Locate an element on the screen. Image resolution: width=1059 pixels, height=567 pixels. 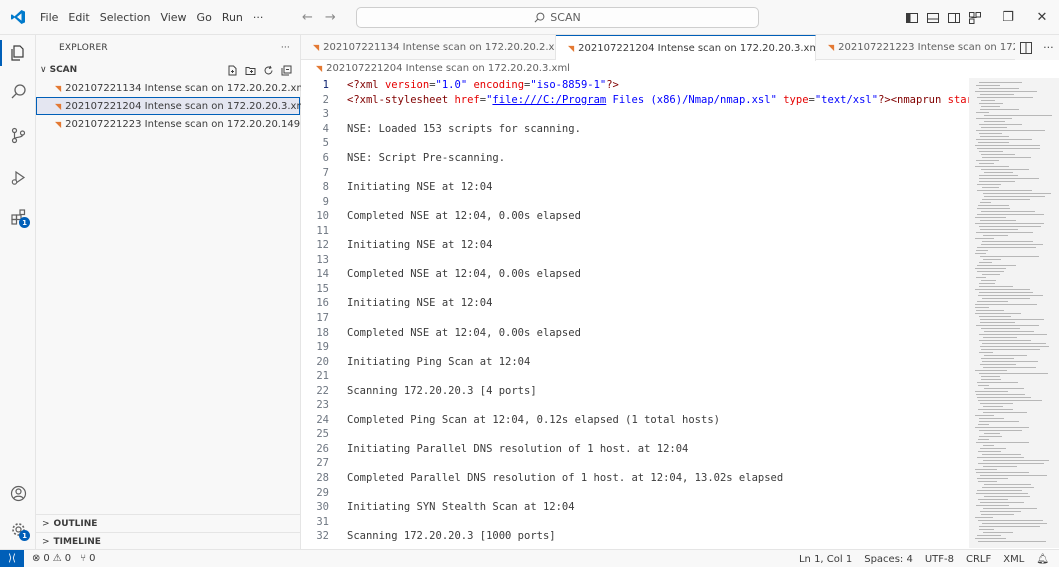
line-number: 30 is located at coordinates (322, 507).